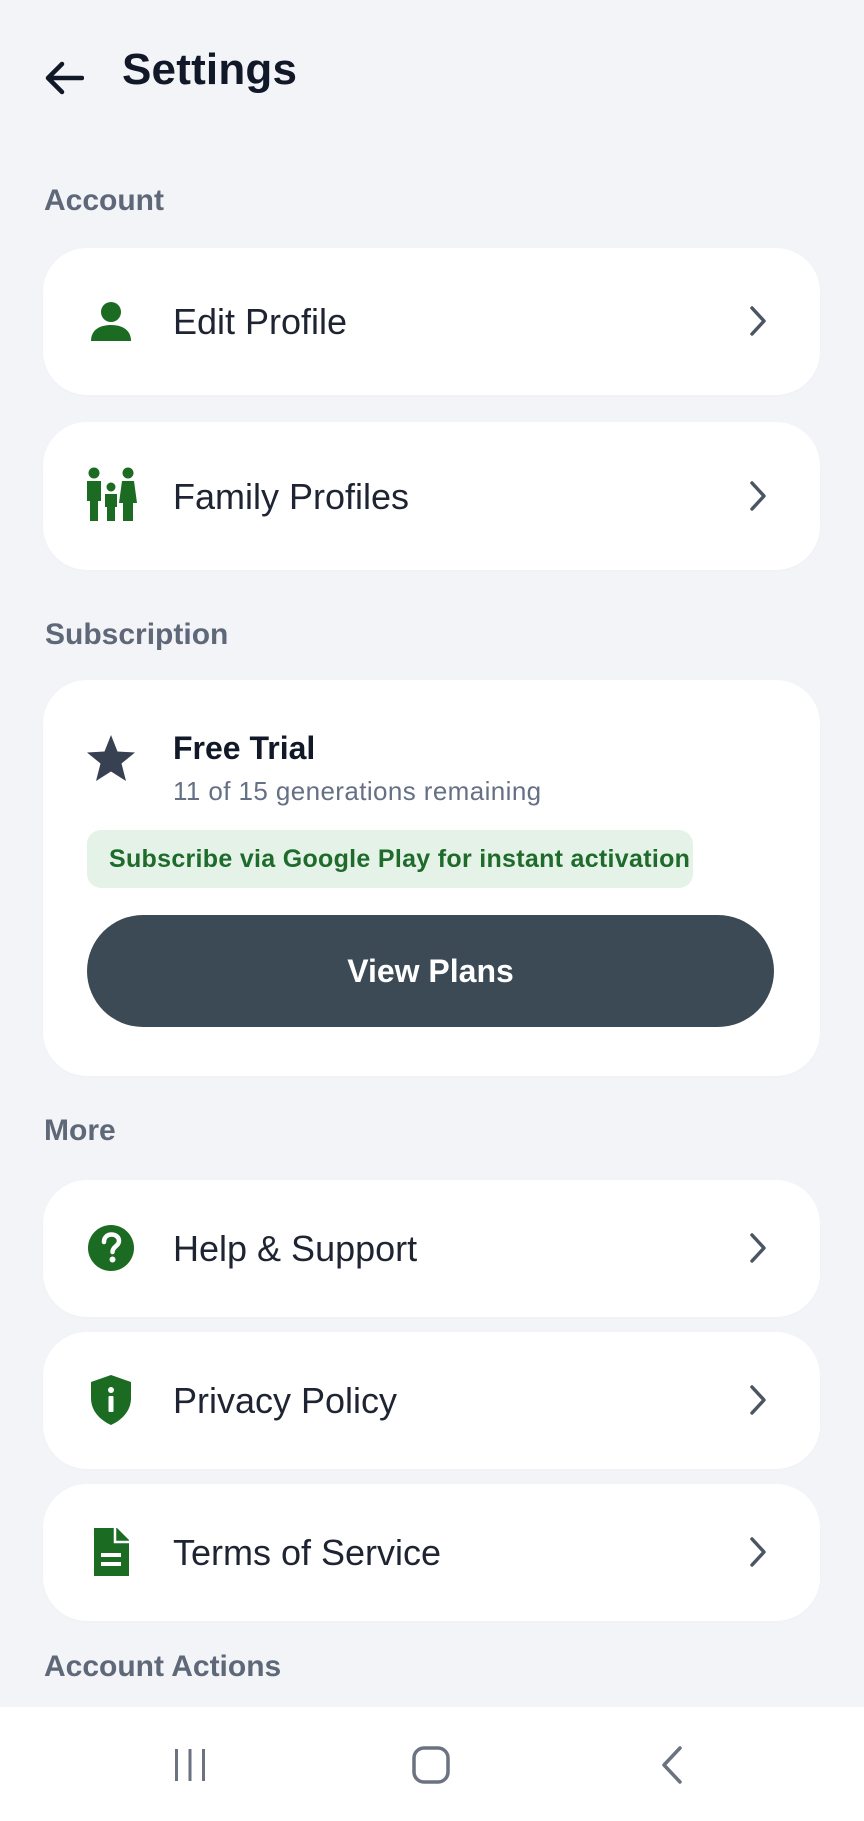 The width and height of the screenshot is (864, 1821). Describe the element at coordinates (291, 496) in the screenshot. I see `family-profiles-label: Family Profiles` at that location.